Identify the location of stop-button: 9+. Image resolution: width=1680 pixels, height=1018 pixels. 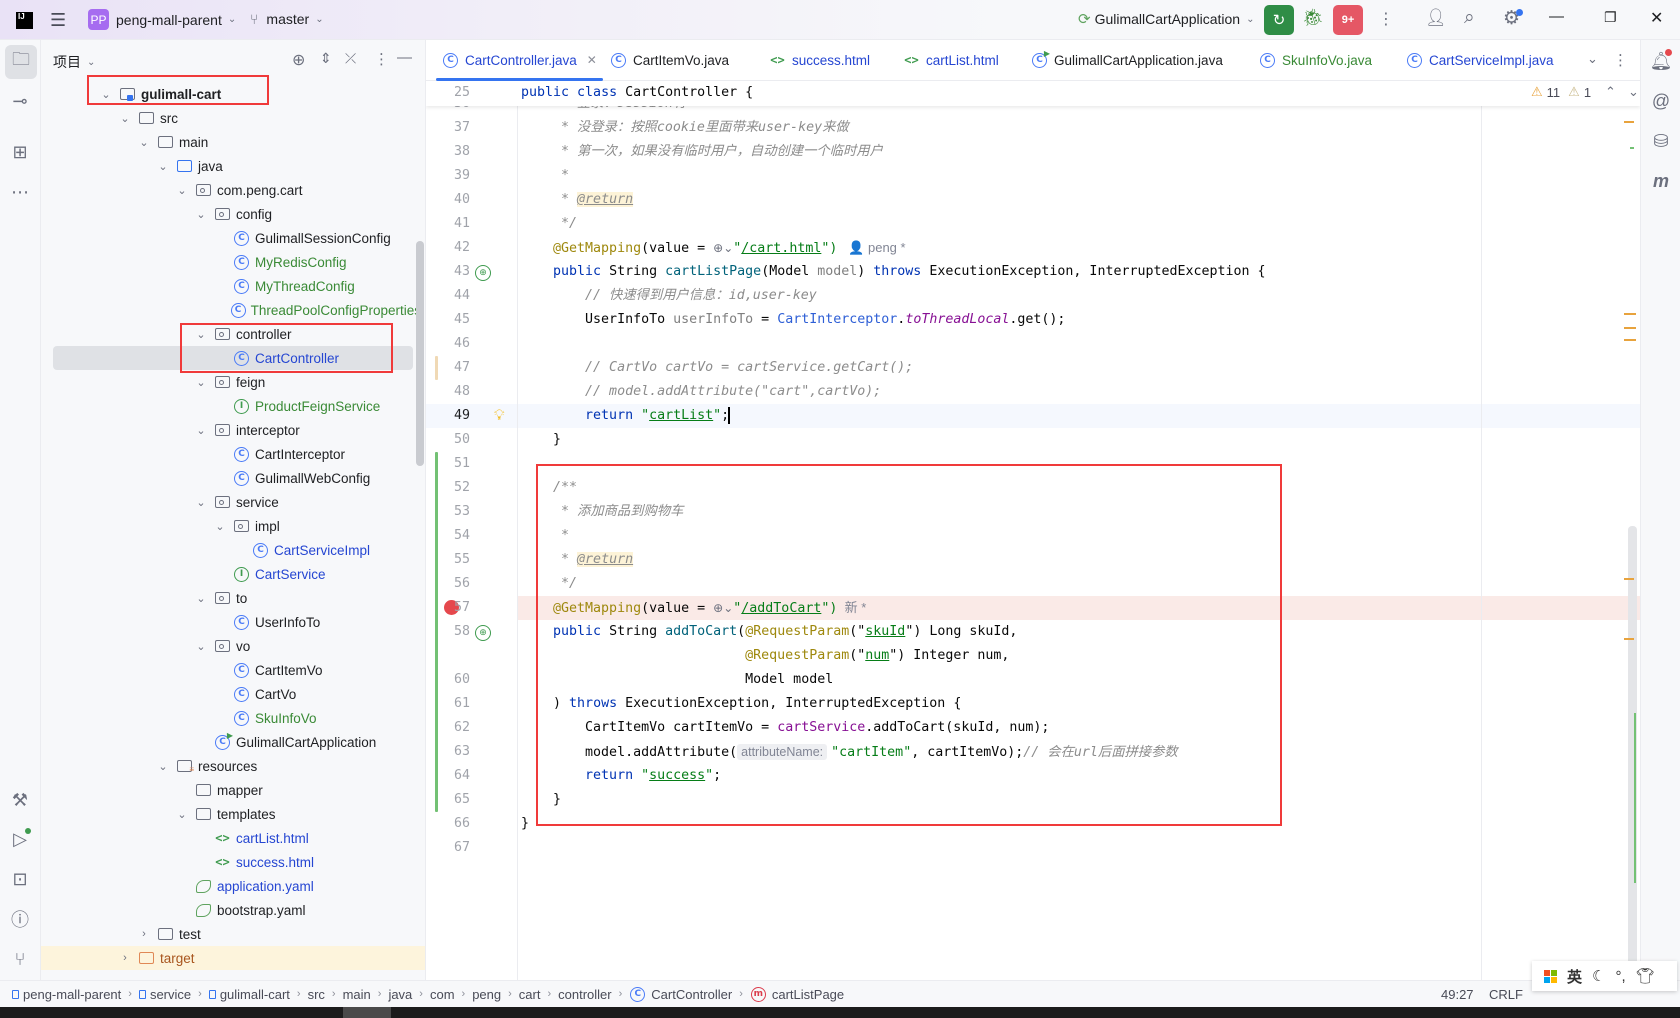
(1348, 20).